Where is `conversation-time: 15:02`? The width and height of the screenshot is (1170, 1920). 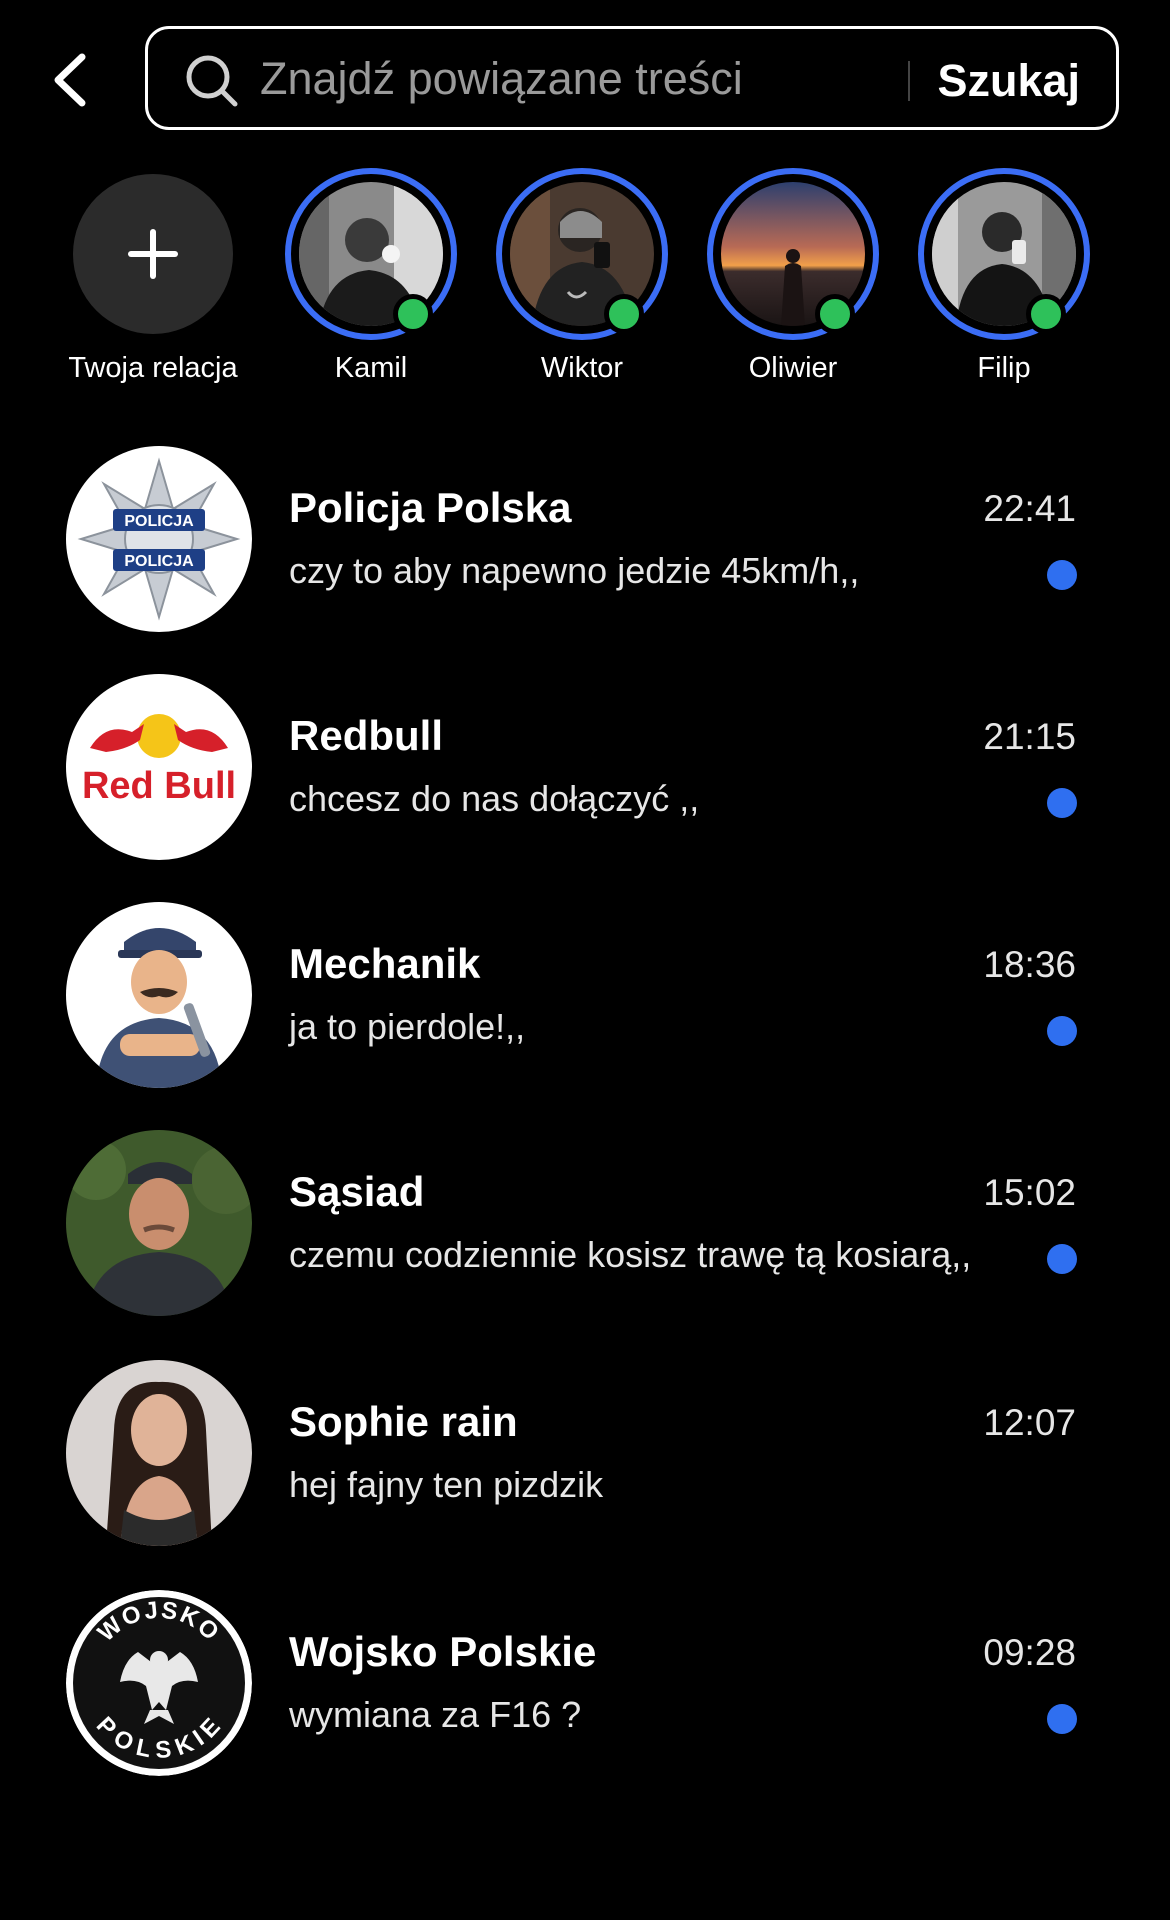
conversation-time: 15:02 is located at coordinates (1029, 1192).